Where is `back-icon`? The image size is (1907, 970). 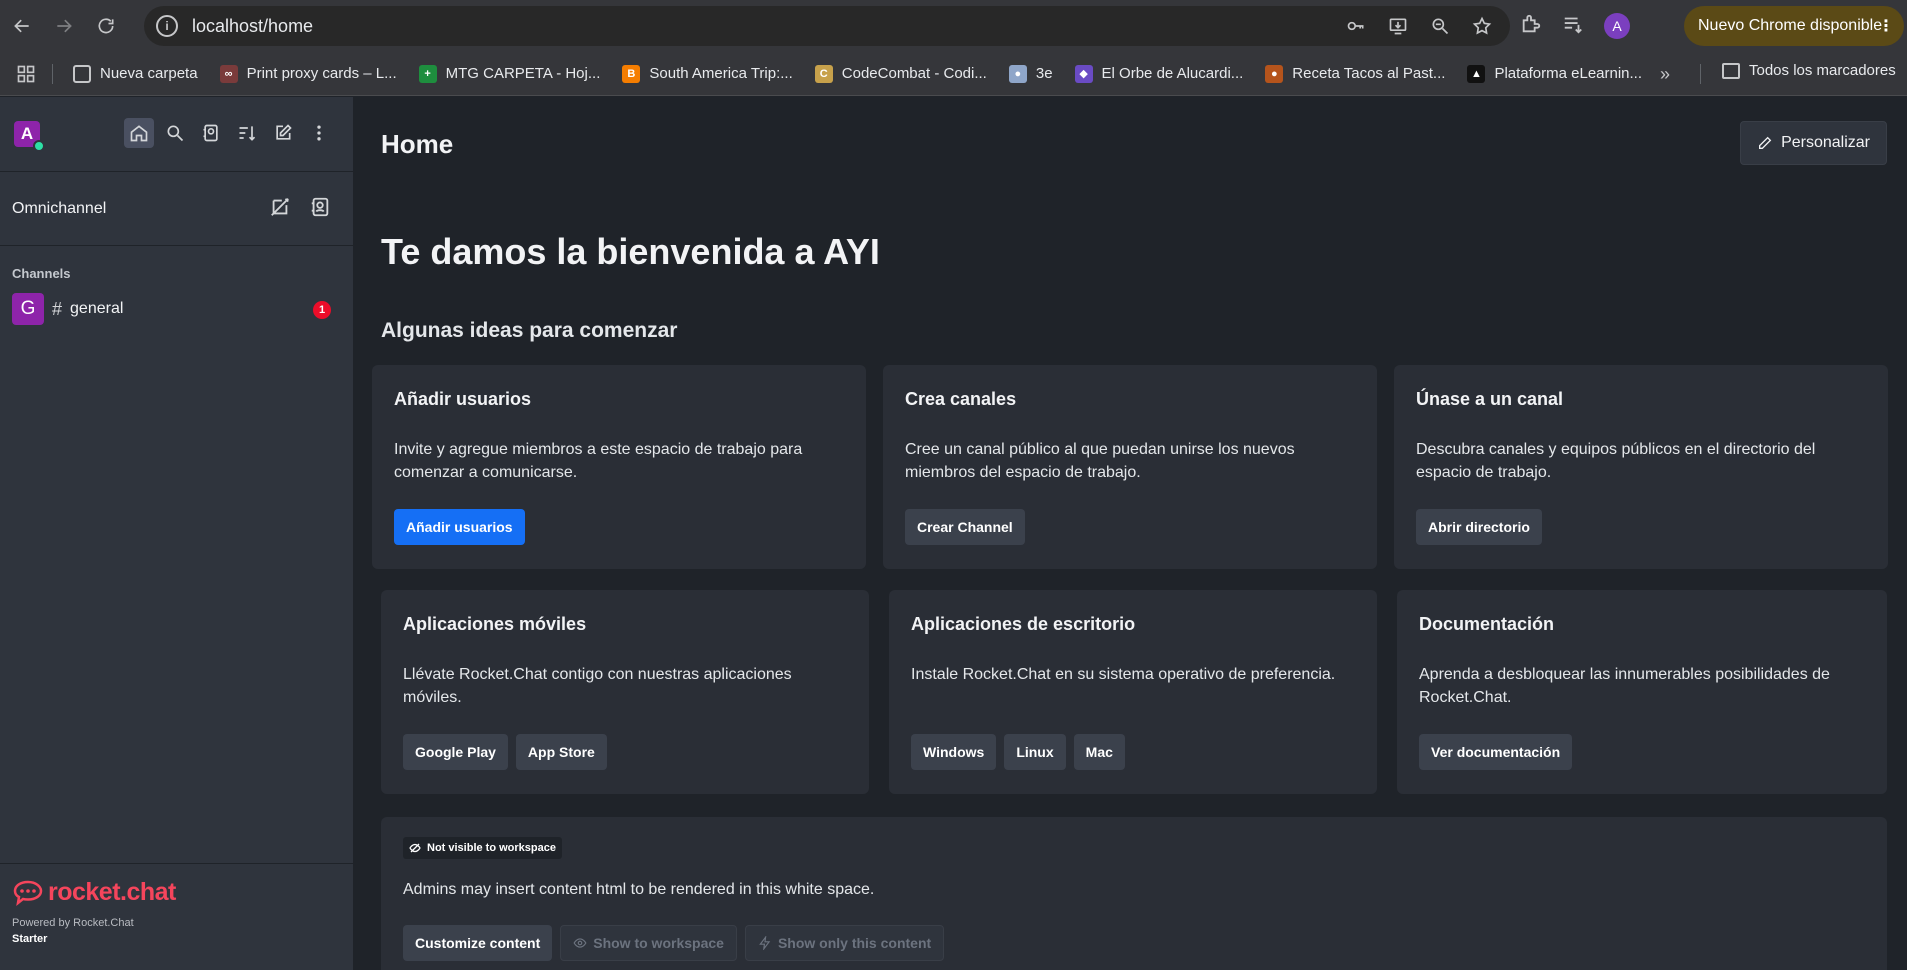
back-icon is located at coordinates (22, 26).